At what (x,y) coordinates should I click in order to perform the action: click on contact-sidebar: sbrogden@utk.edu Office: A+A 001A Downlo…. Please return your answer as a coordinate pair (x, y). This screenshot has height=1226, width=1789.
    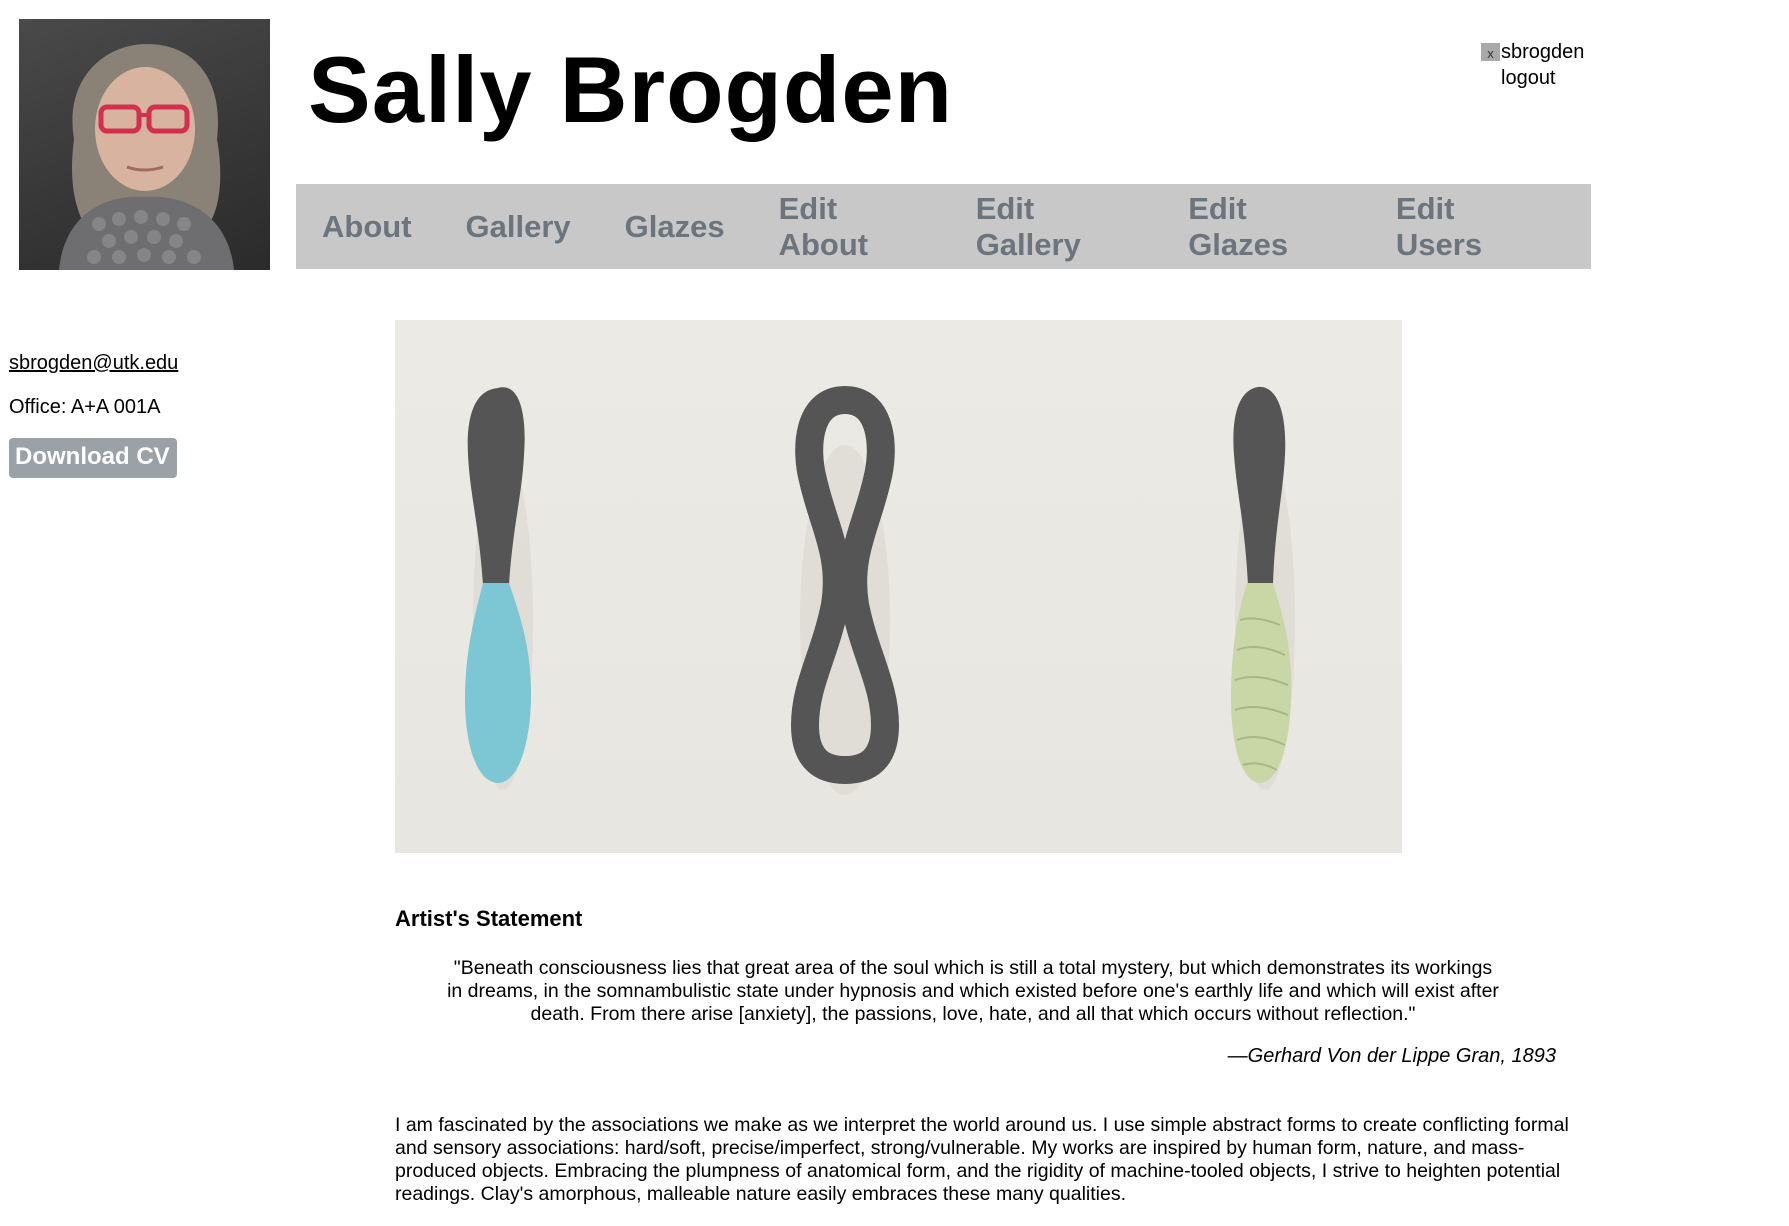
    Looking at the image, I should click on (93, 415).